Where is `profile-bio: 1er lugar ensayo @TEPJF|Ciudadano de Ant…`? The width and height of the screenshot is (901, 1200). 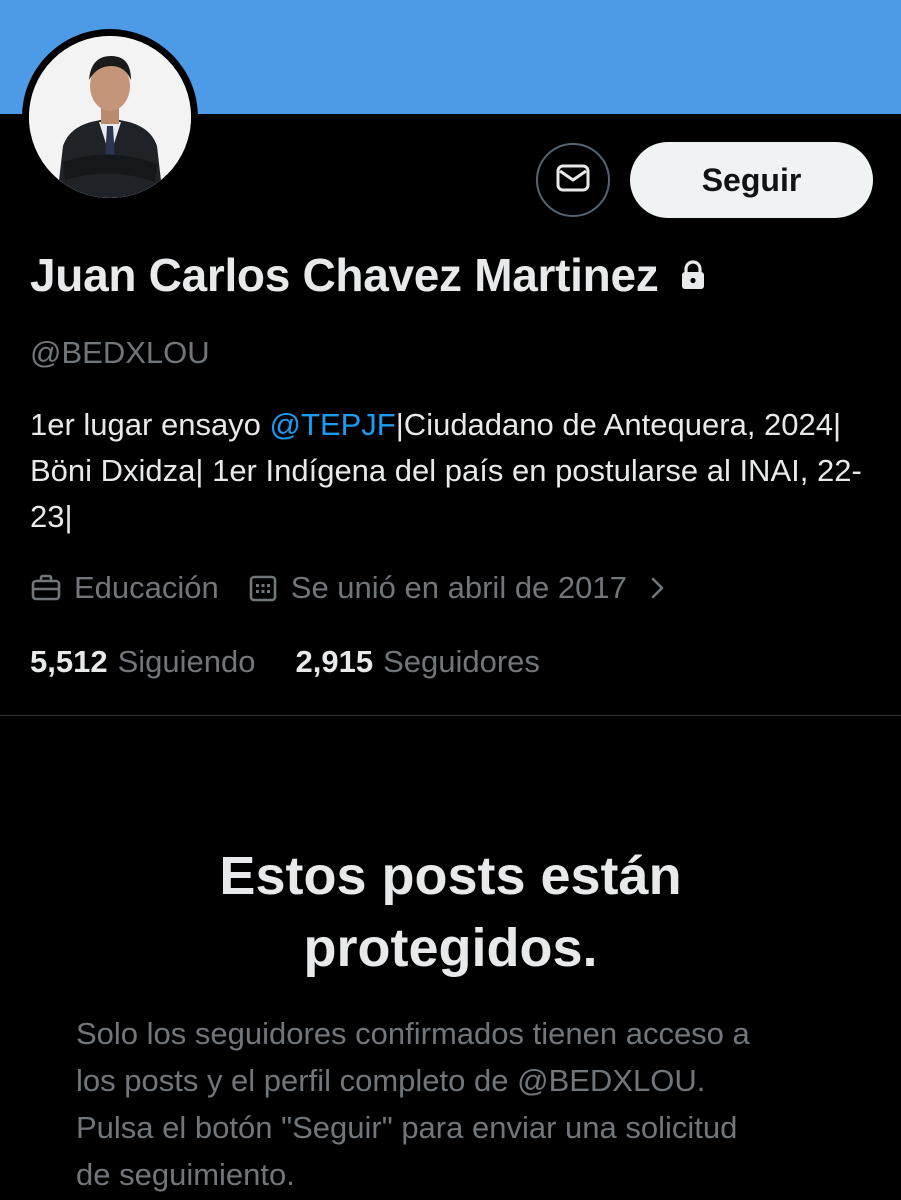 profile-bio: 1er lugar ensayo @TEPJF|Ciudadano de Ant… is located at coordinates (450, 471).